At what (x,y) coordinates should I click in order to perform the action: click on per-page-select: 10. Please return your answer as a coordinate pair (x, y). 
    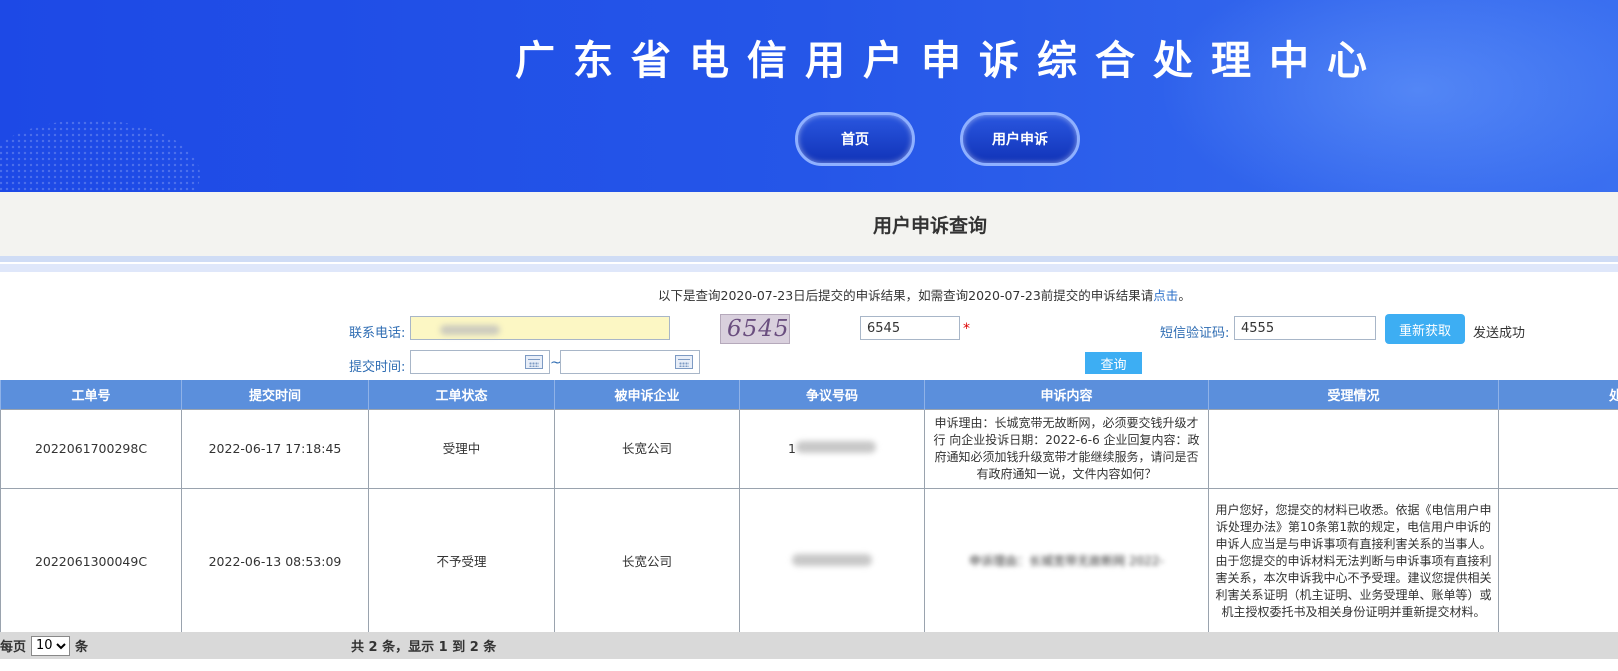
    Looking at the image, I should click on (51, 645).